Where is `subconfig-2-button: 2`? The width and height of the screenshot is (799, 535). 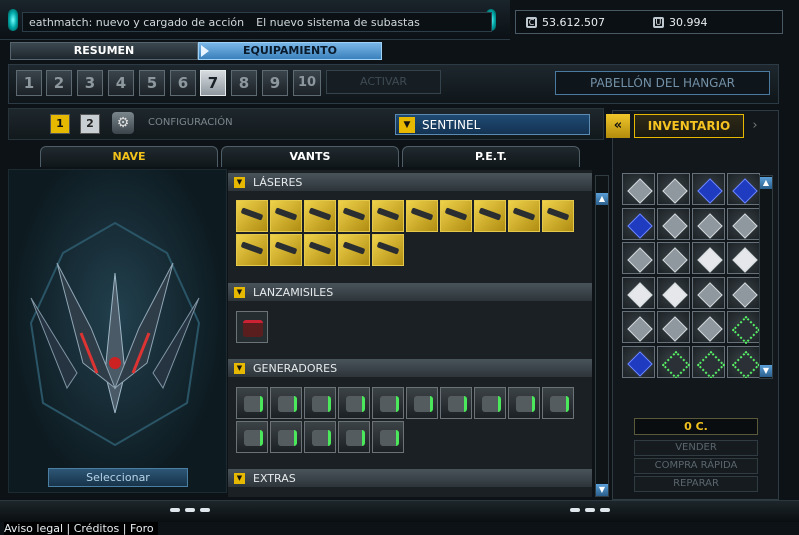
subconfig-2-button: 2 is located at coordinates (90, 124).